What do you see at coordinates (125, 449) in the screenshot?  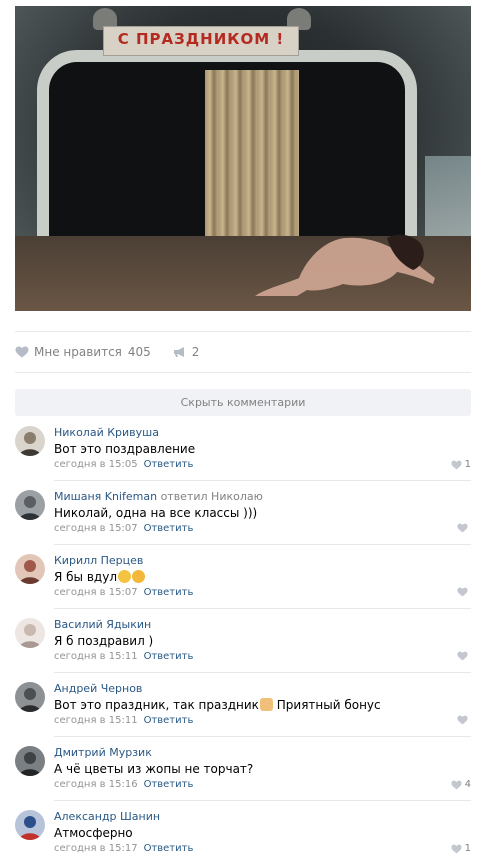 I see `comment-text: Вот это поздравление` at bounding box center [125, 449].